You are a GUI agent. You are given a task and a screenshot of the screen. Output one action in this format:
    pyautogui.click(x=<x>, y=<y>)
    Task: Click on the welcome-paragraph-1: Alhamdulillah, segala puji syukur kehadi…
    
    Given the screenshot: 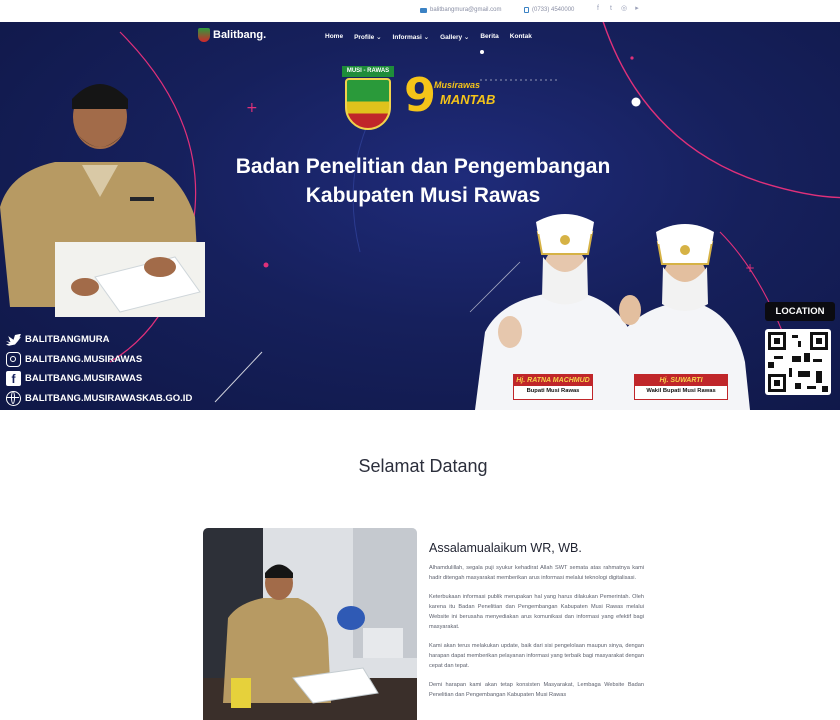 What is the action you would take?
    pyautogui.click(x=536, y=573)
    